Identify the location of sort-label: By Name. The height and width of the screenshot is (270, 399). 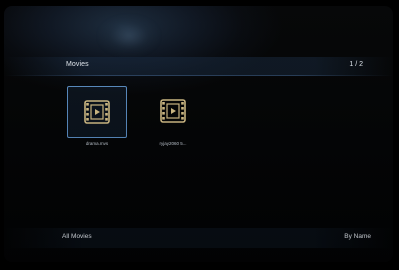
(357, 236).